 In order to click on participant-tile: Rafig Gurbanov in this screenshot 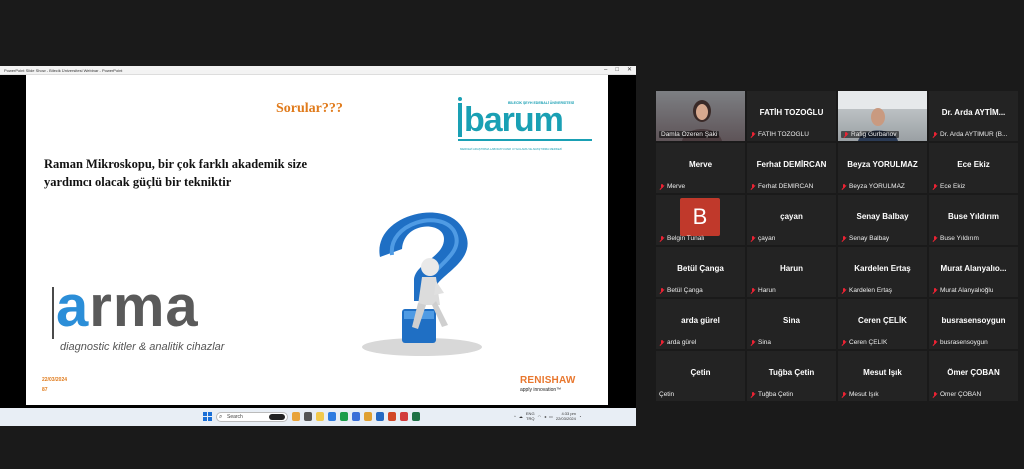, I will do `click(882, 116)`.